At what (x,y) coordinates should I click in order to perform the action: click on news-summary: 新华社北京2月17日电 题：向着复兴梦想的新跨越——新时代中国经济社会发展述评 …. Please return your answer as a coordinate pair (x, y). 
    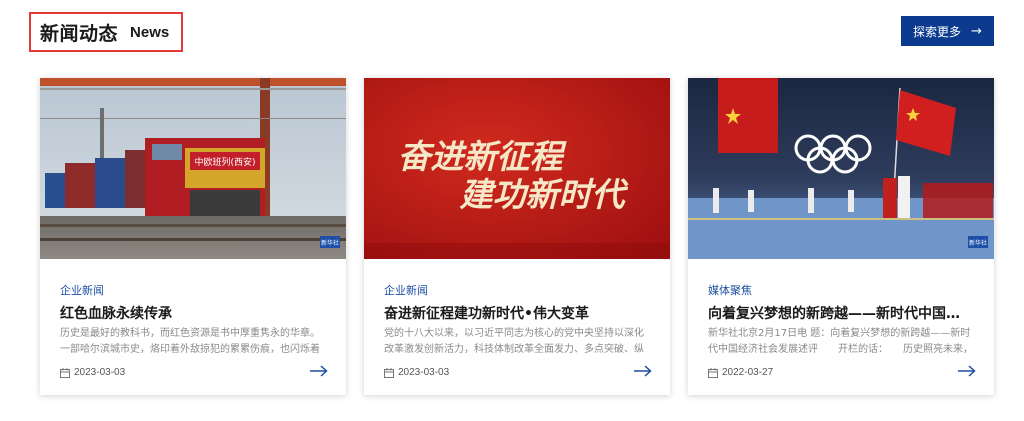
    Looking at the image, I should click on (840, 341).